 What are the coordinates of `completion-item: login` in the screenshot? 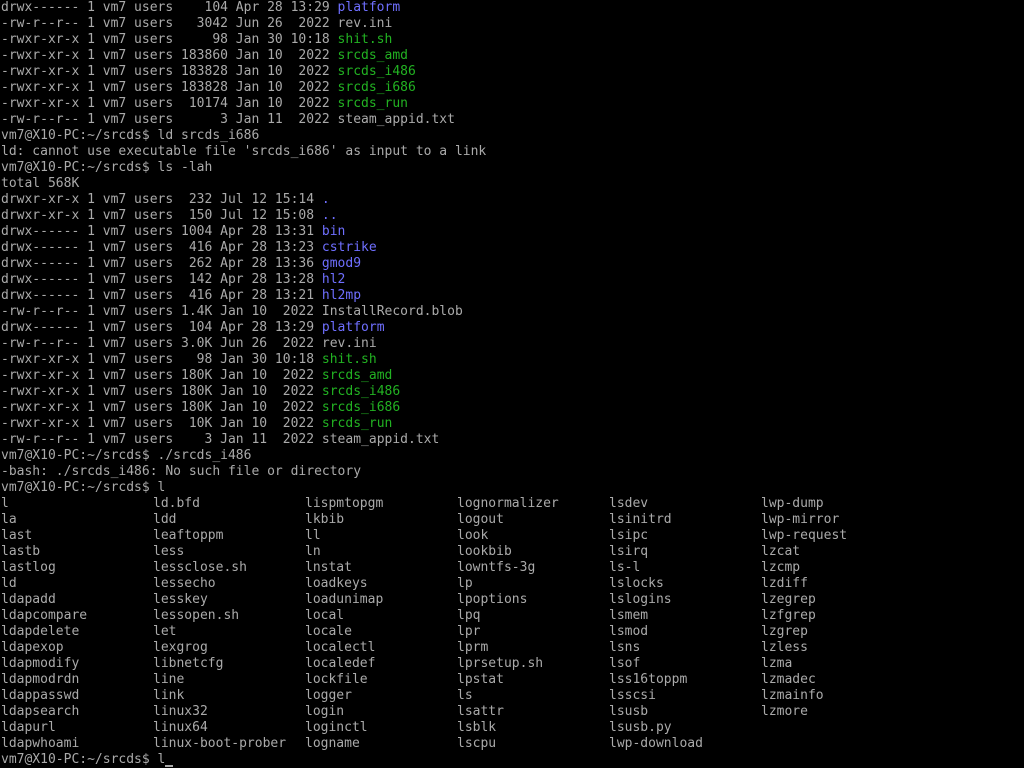 It's located at (325, 711).